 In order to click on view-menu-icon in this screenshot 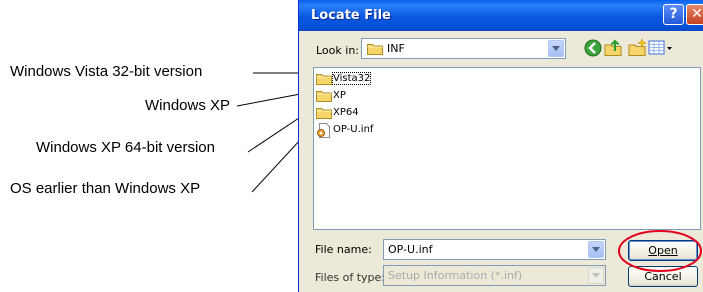, I will do `click(661, 48)`.